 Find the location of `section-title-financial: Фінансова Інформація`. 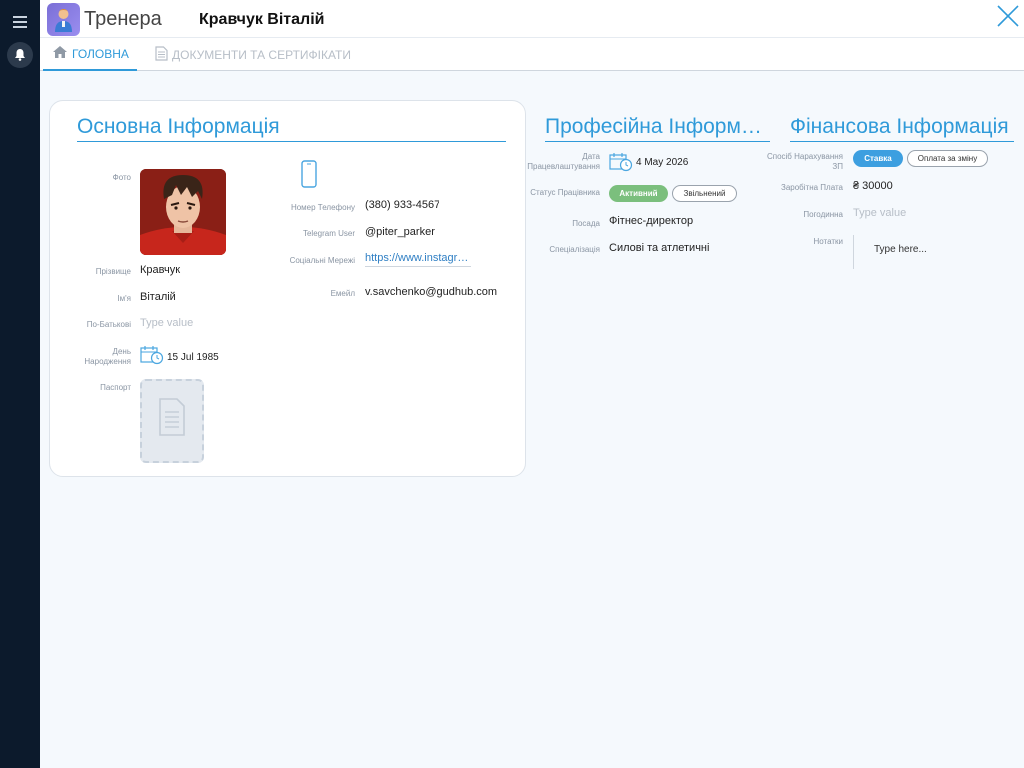

section-title-financial: Фінансова Інформація is located at coordinates (902, 128).